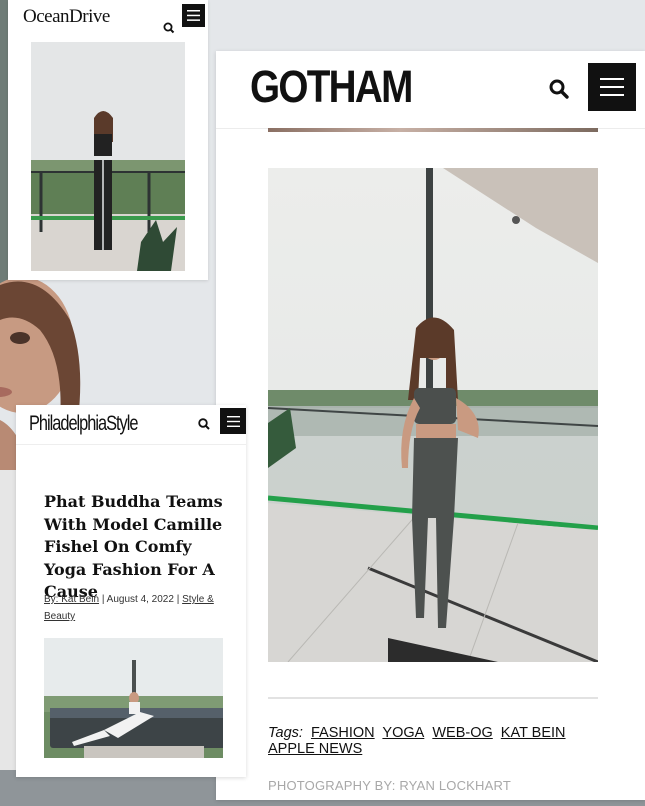  Describe the element at coordinates (83, 424) in the screenshot. I see `philadelphia-style-logo: PhiladelphiaStyle` at that location.